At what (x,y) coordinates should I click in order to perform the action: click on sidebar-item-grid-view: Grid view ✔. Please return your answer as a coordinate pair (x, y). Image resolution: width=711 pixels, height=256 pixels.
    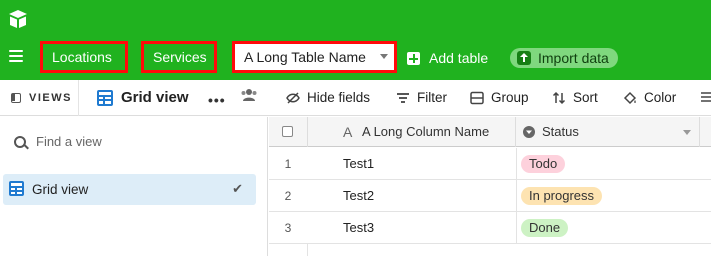
    Looking at the image, I should click on (129, 189).